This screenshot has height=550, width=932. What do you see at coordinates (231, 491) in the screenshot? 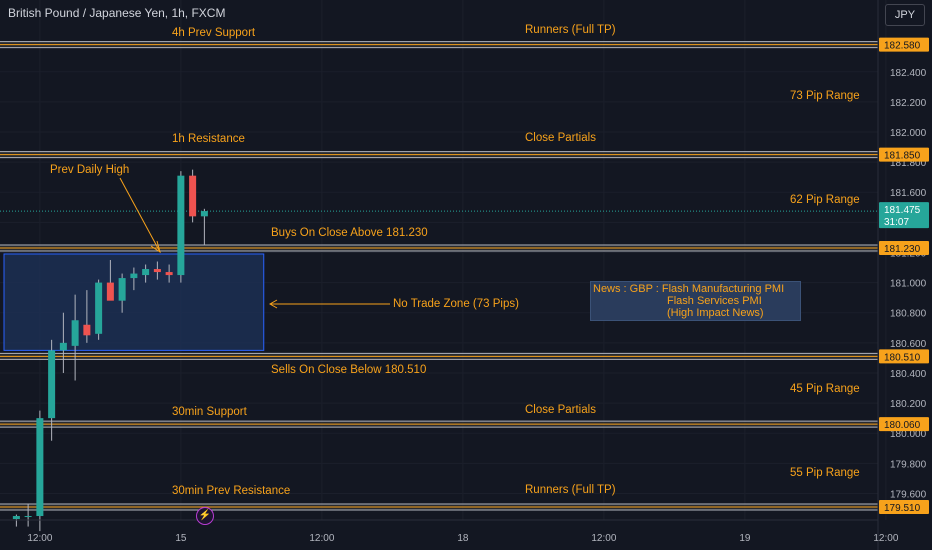
I see `label-30min-prev-resistance: 30min Prev Resistance` at bounding box center [231, 491].